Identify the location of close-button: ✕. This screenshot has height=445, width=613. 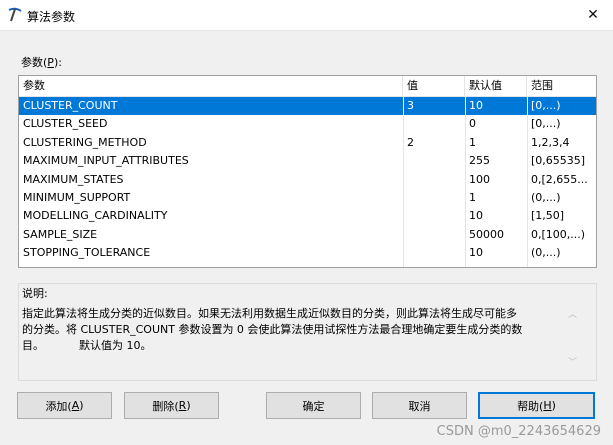
(593, 15).